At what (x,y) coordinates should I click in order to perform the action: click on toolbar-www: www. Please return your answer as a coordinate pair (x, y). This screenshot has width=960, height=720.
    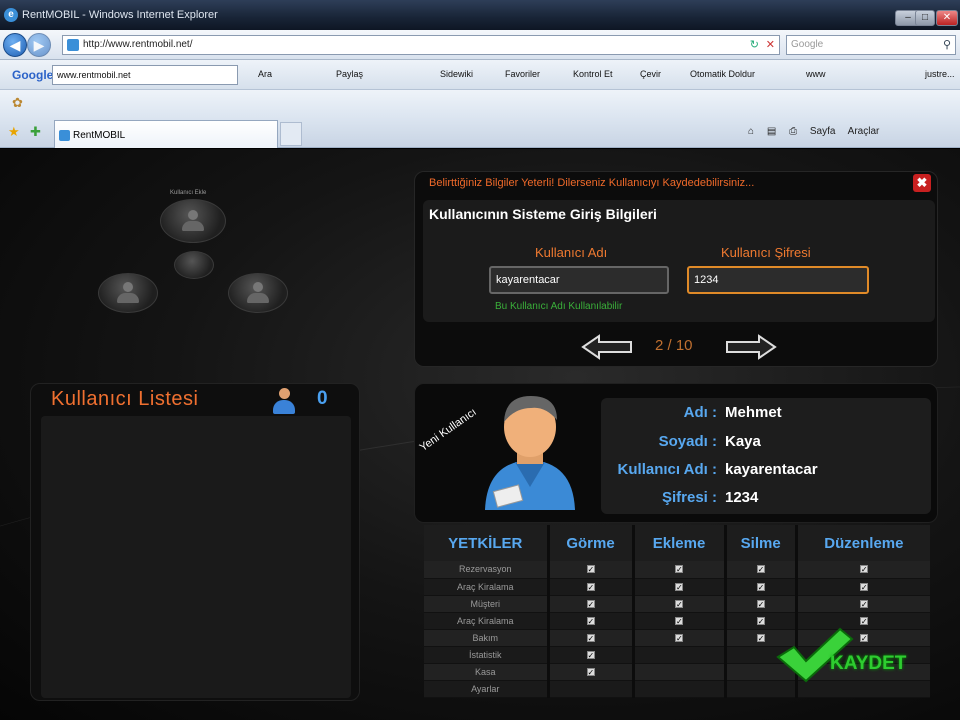
    Looking at the image, I should click on (816, 74).